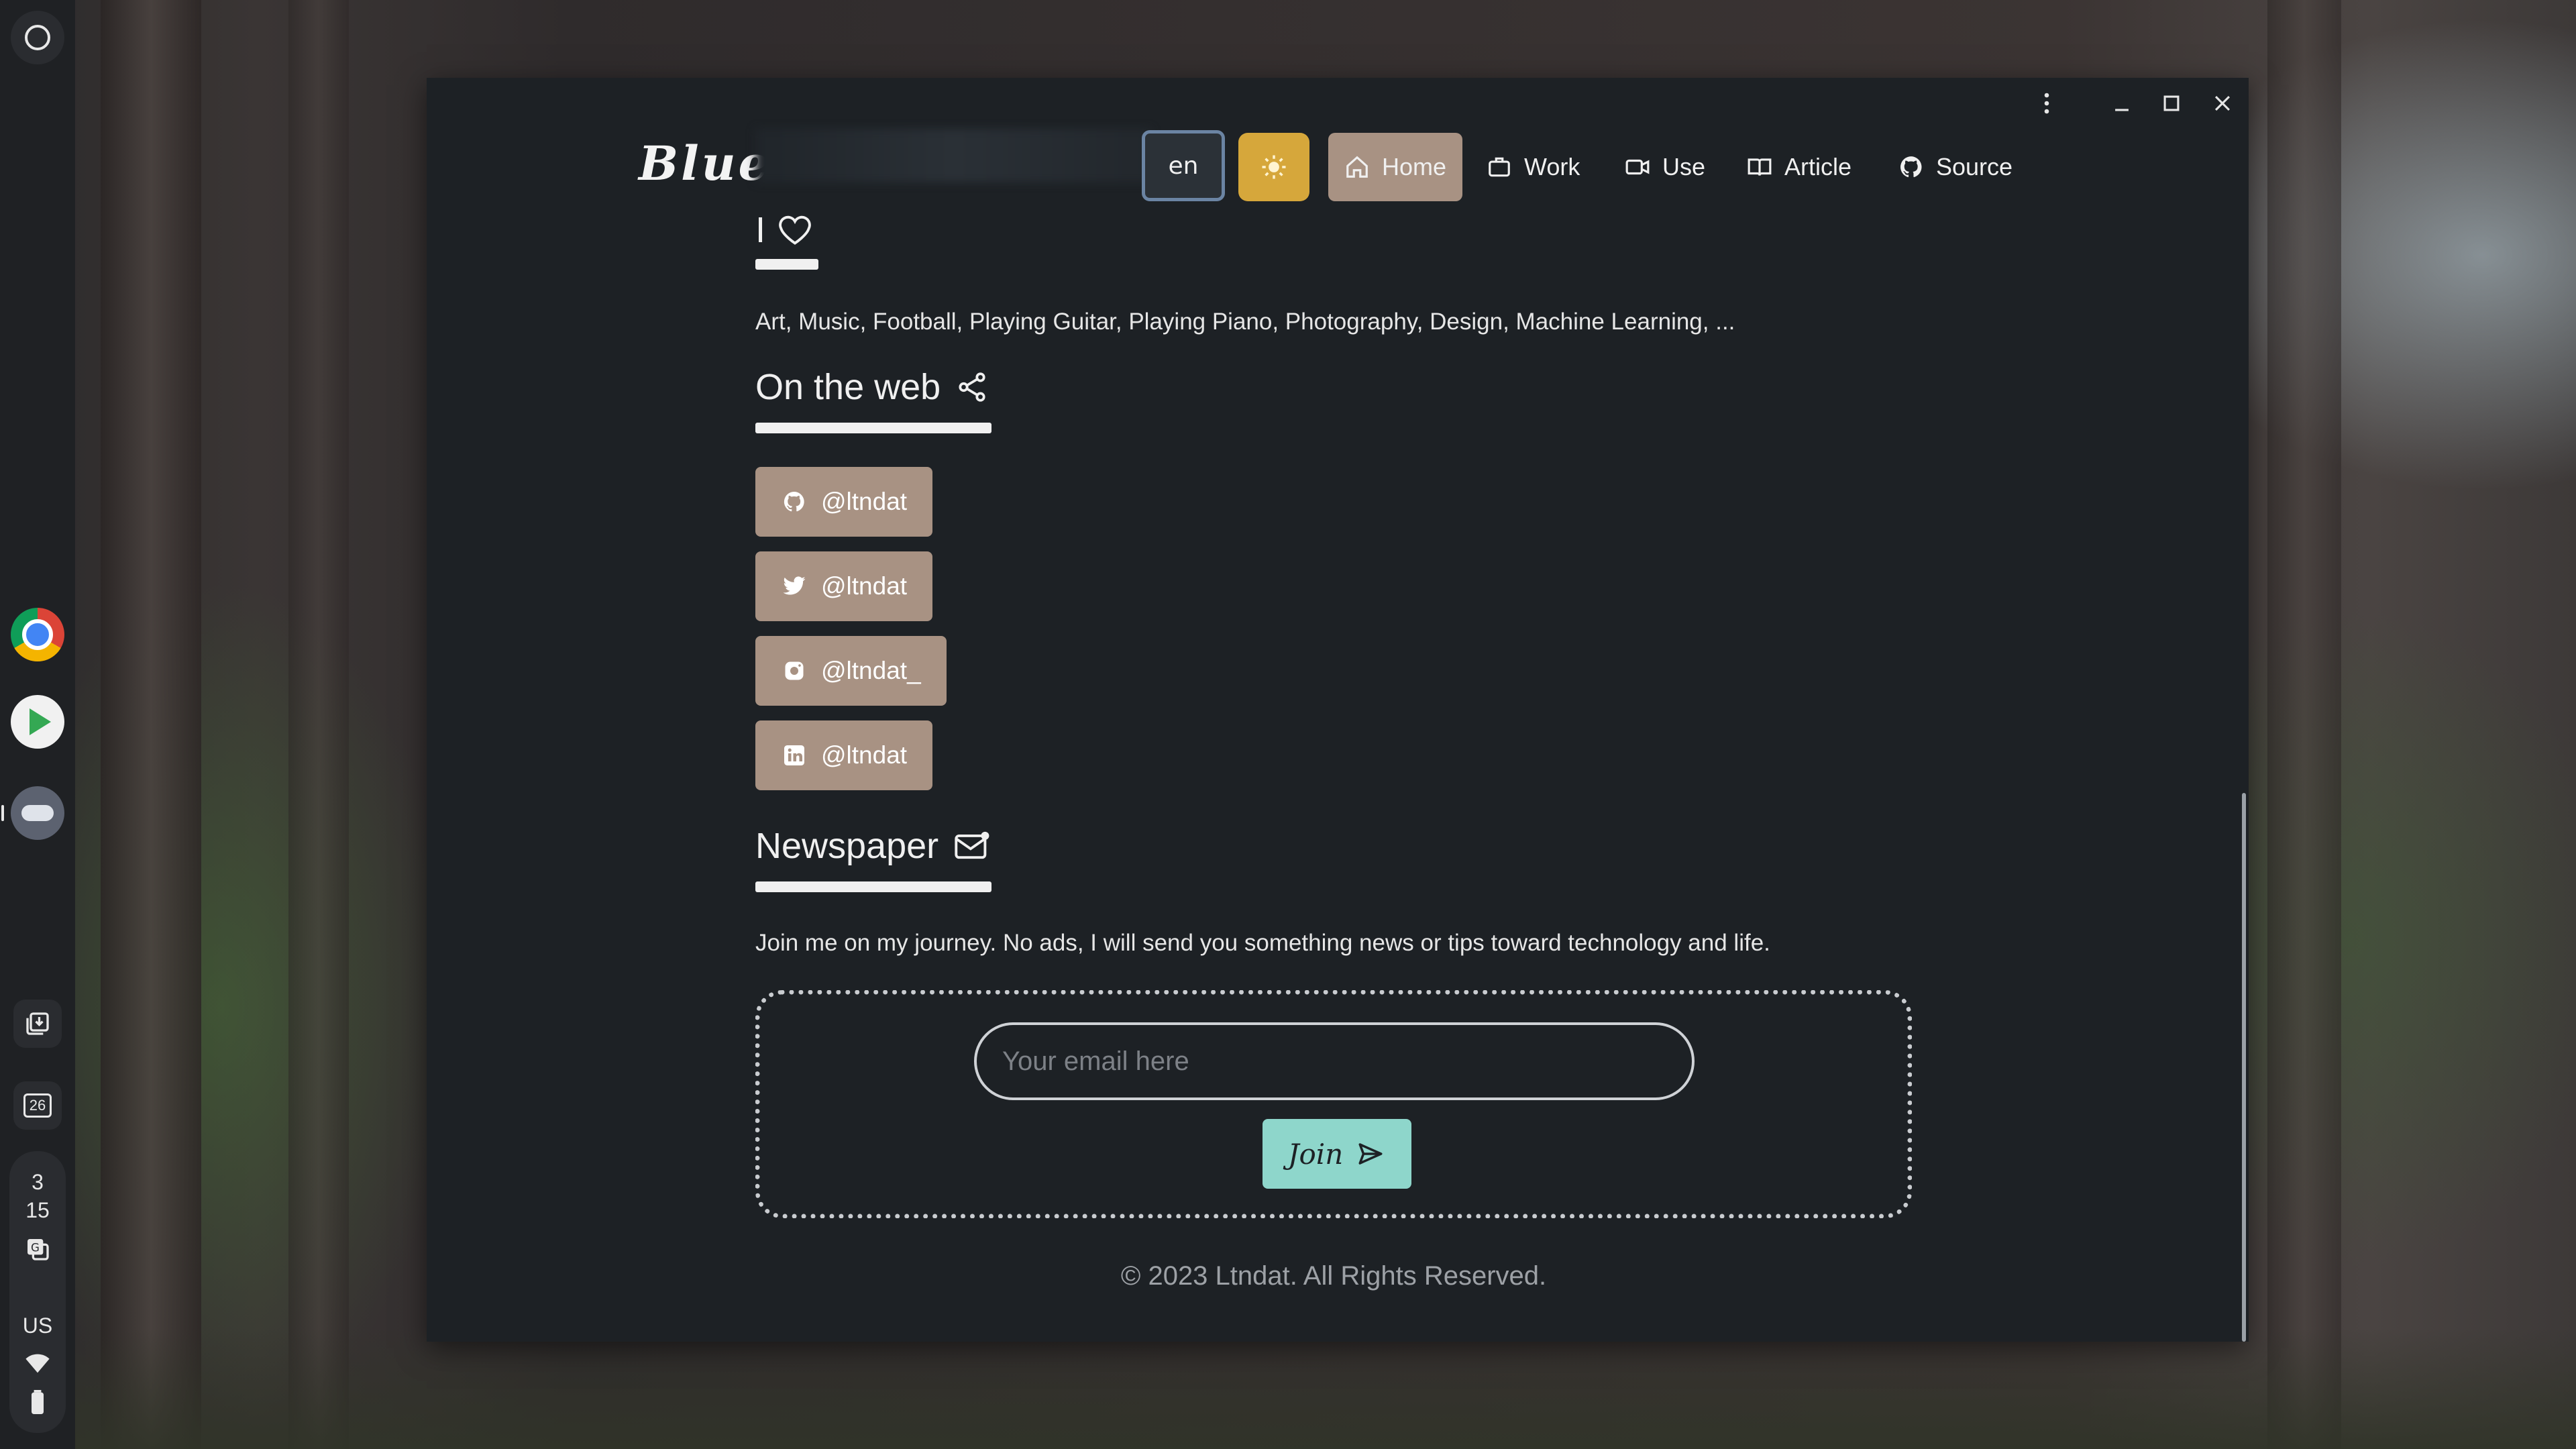 This screenshot has height=1449, width=2576. I want to click on svg-text: G, so click(35, 1247).